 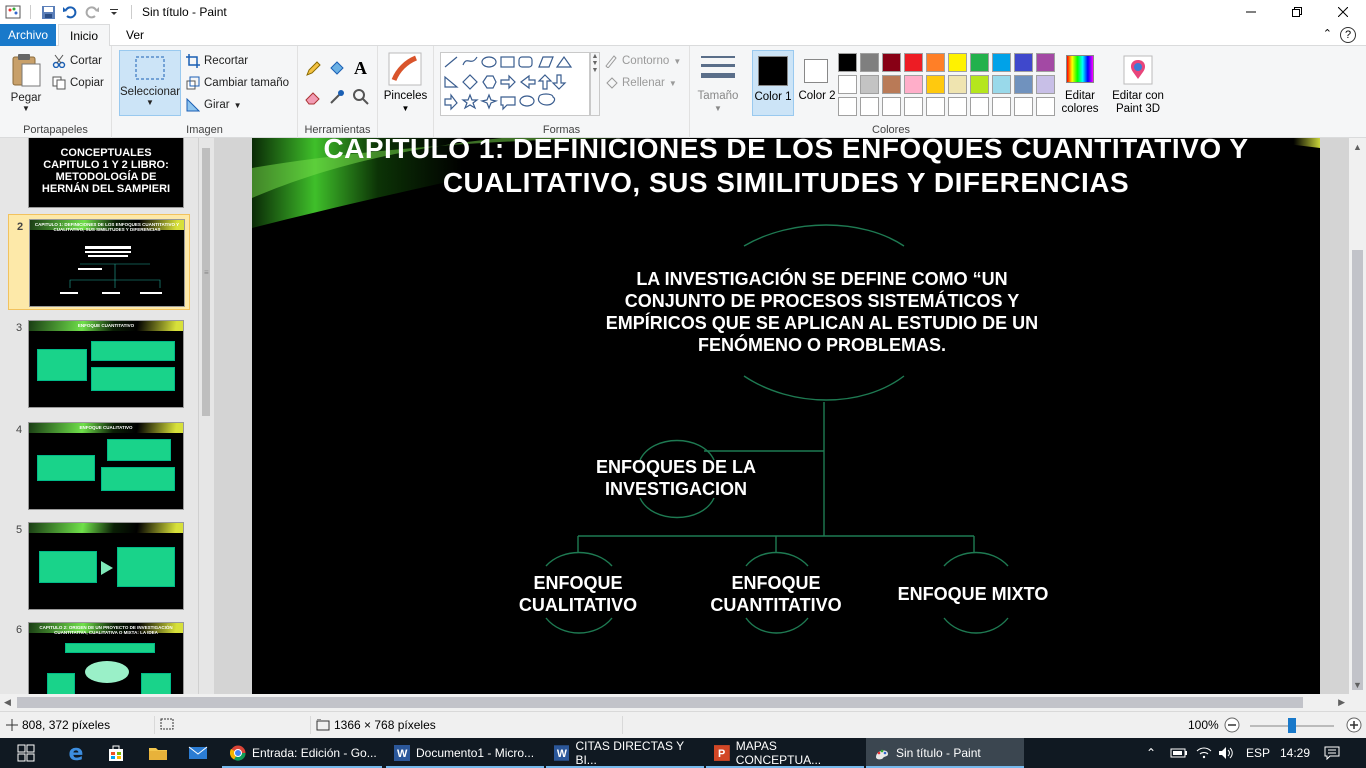 I want to click on color2-button: Color 2, so click(x=817, y=83).